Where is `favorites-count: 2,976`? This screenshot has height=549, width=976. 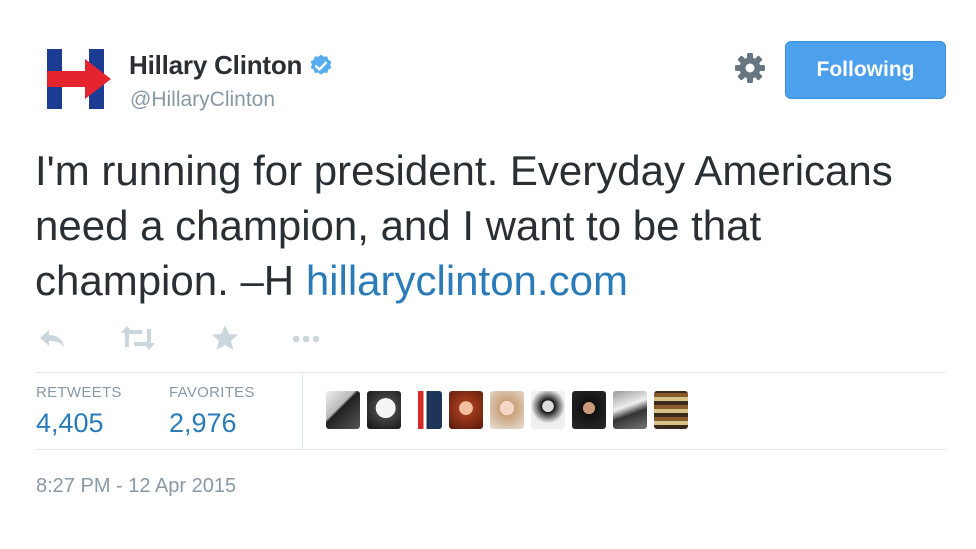 favorites-count: 2,976 is located at coordinates (203, 423).